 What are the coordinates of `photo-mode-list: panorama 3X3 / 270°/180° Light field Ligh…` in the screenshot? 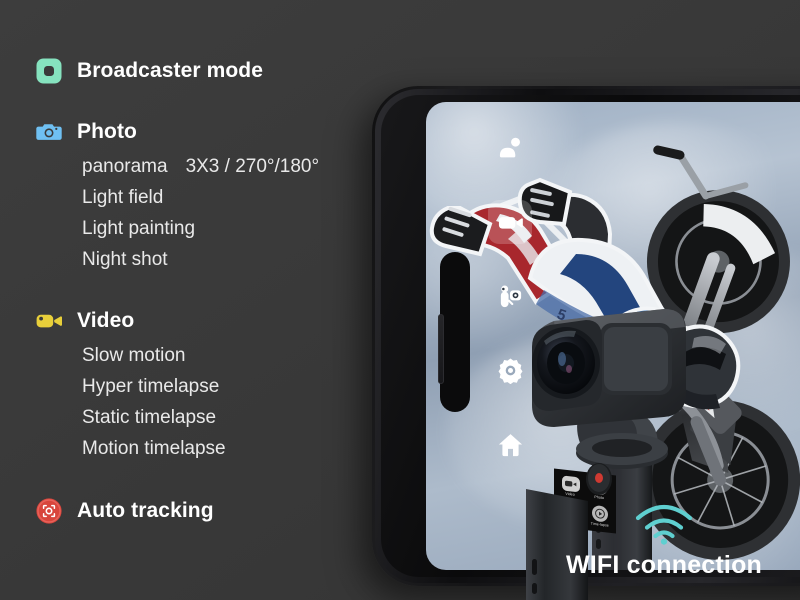 It's located at (234, 214).